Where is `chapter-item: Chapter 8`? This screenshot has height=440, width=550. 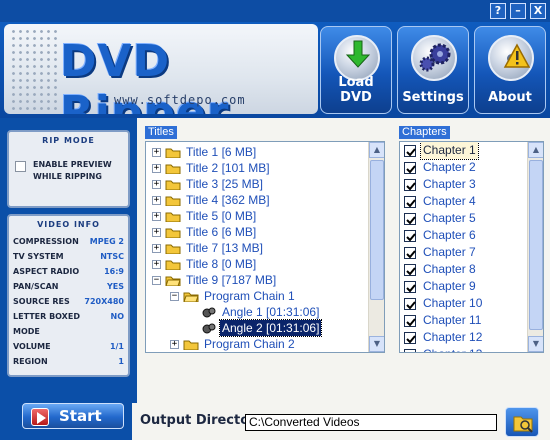 chapter-item: Chapter 8 is located at coordinates (464, 269).